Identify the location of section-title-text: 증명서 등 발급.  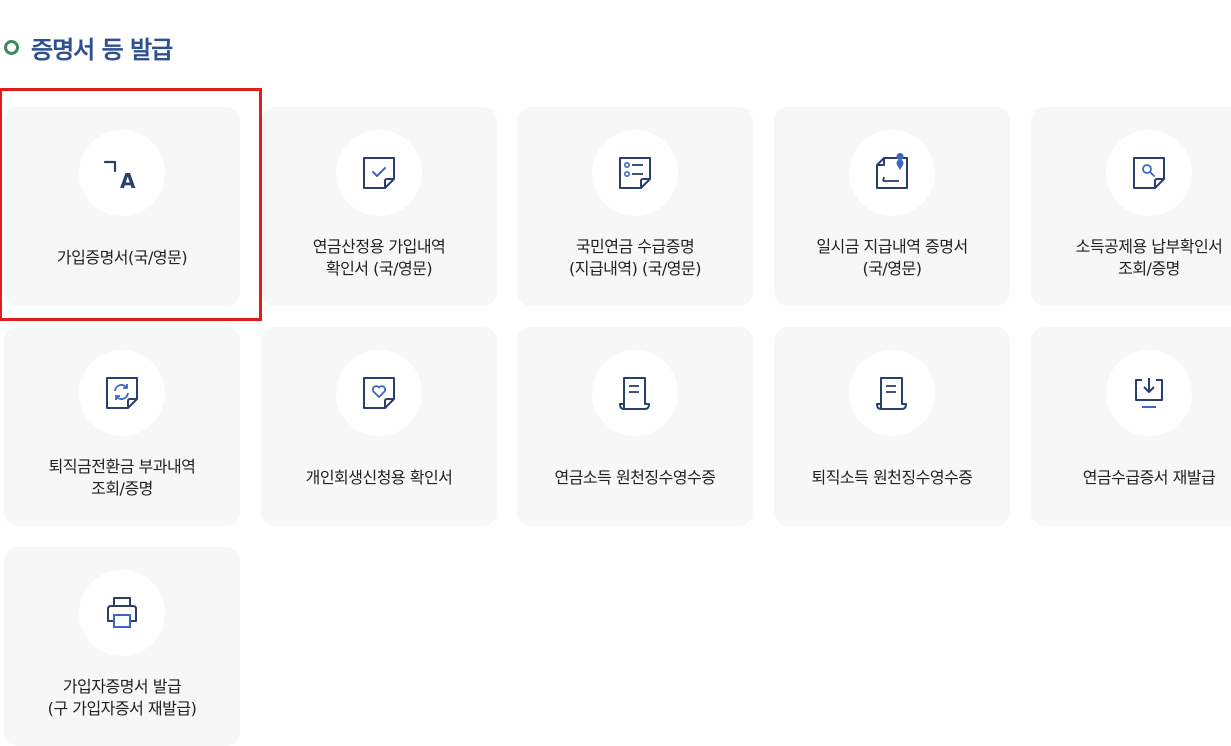
(102, 49).